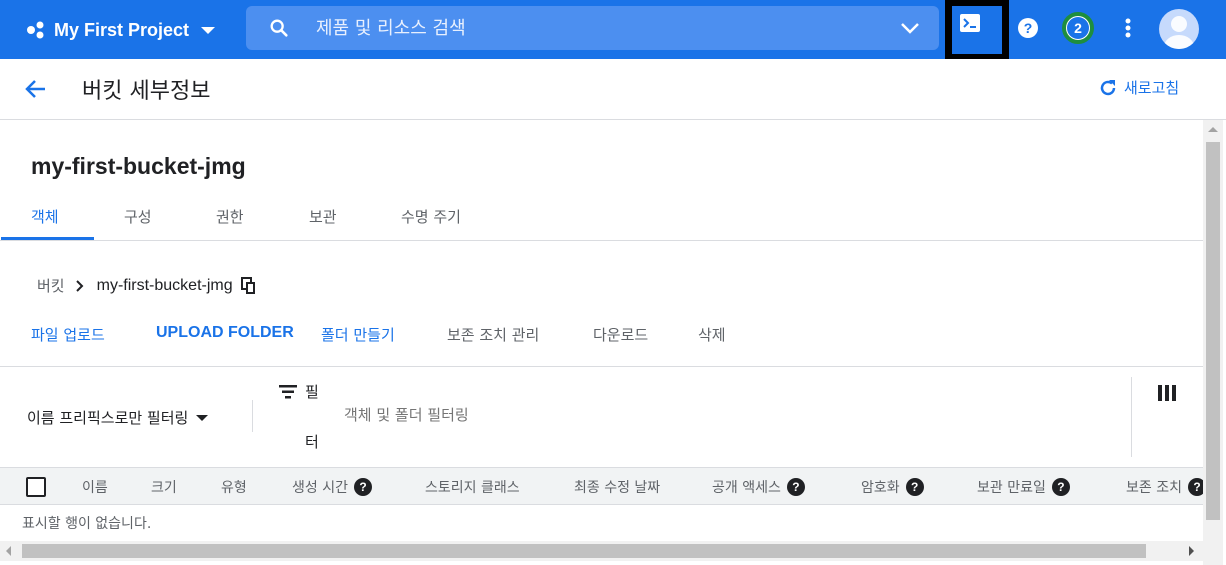  What do you see at coordinates (1213, 129) in the screenshot?
I see `scroll-up-arrow-icon` at bounding box center [1213, 129].